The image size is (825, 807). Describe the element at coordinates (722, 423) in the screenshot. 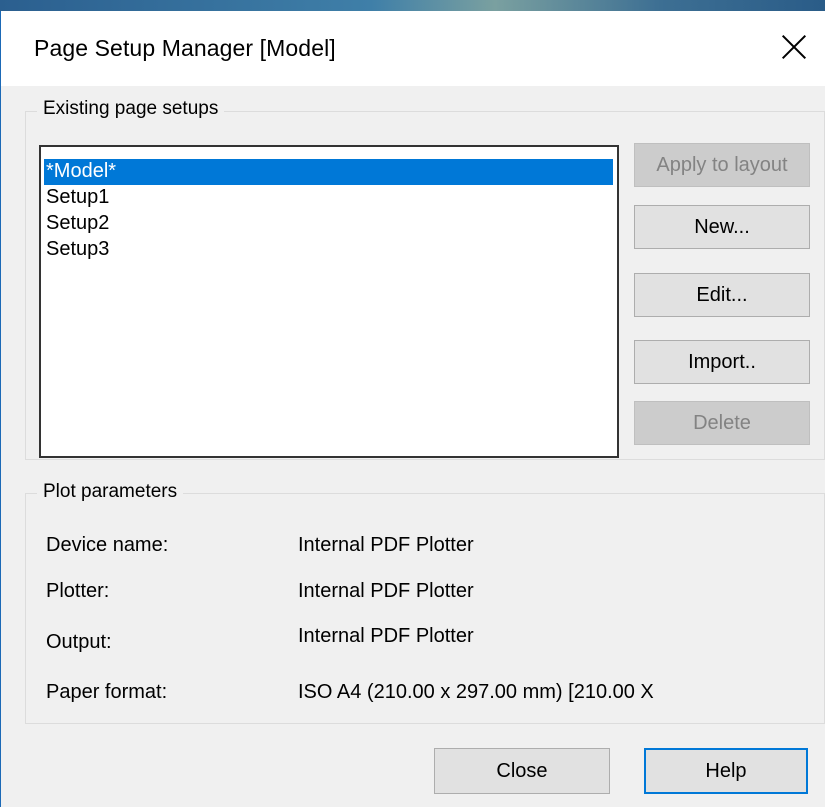

I see `delete-button: Delete` at that location.